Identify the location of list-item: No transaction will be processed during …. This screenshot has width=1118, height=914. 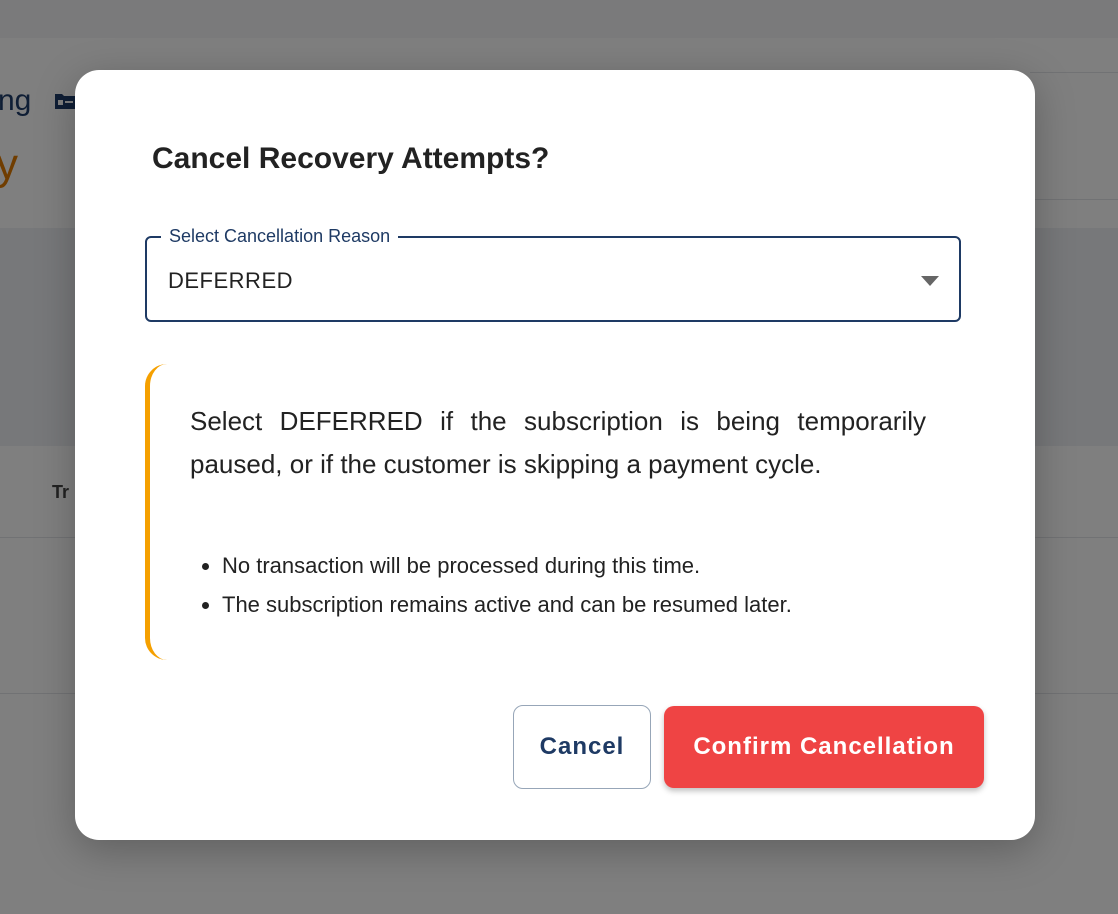
(602, 565).